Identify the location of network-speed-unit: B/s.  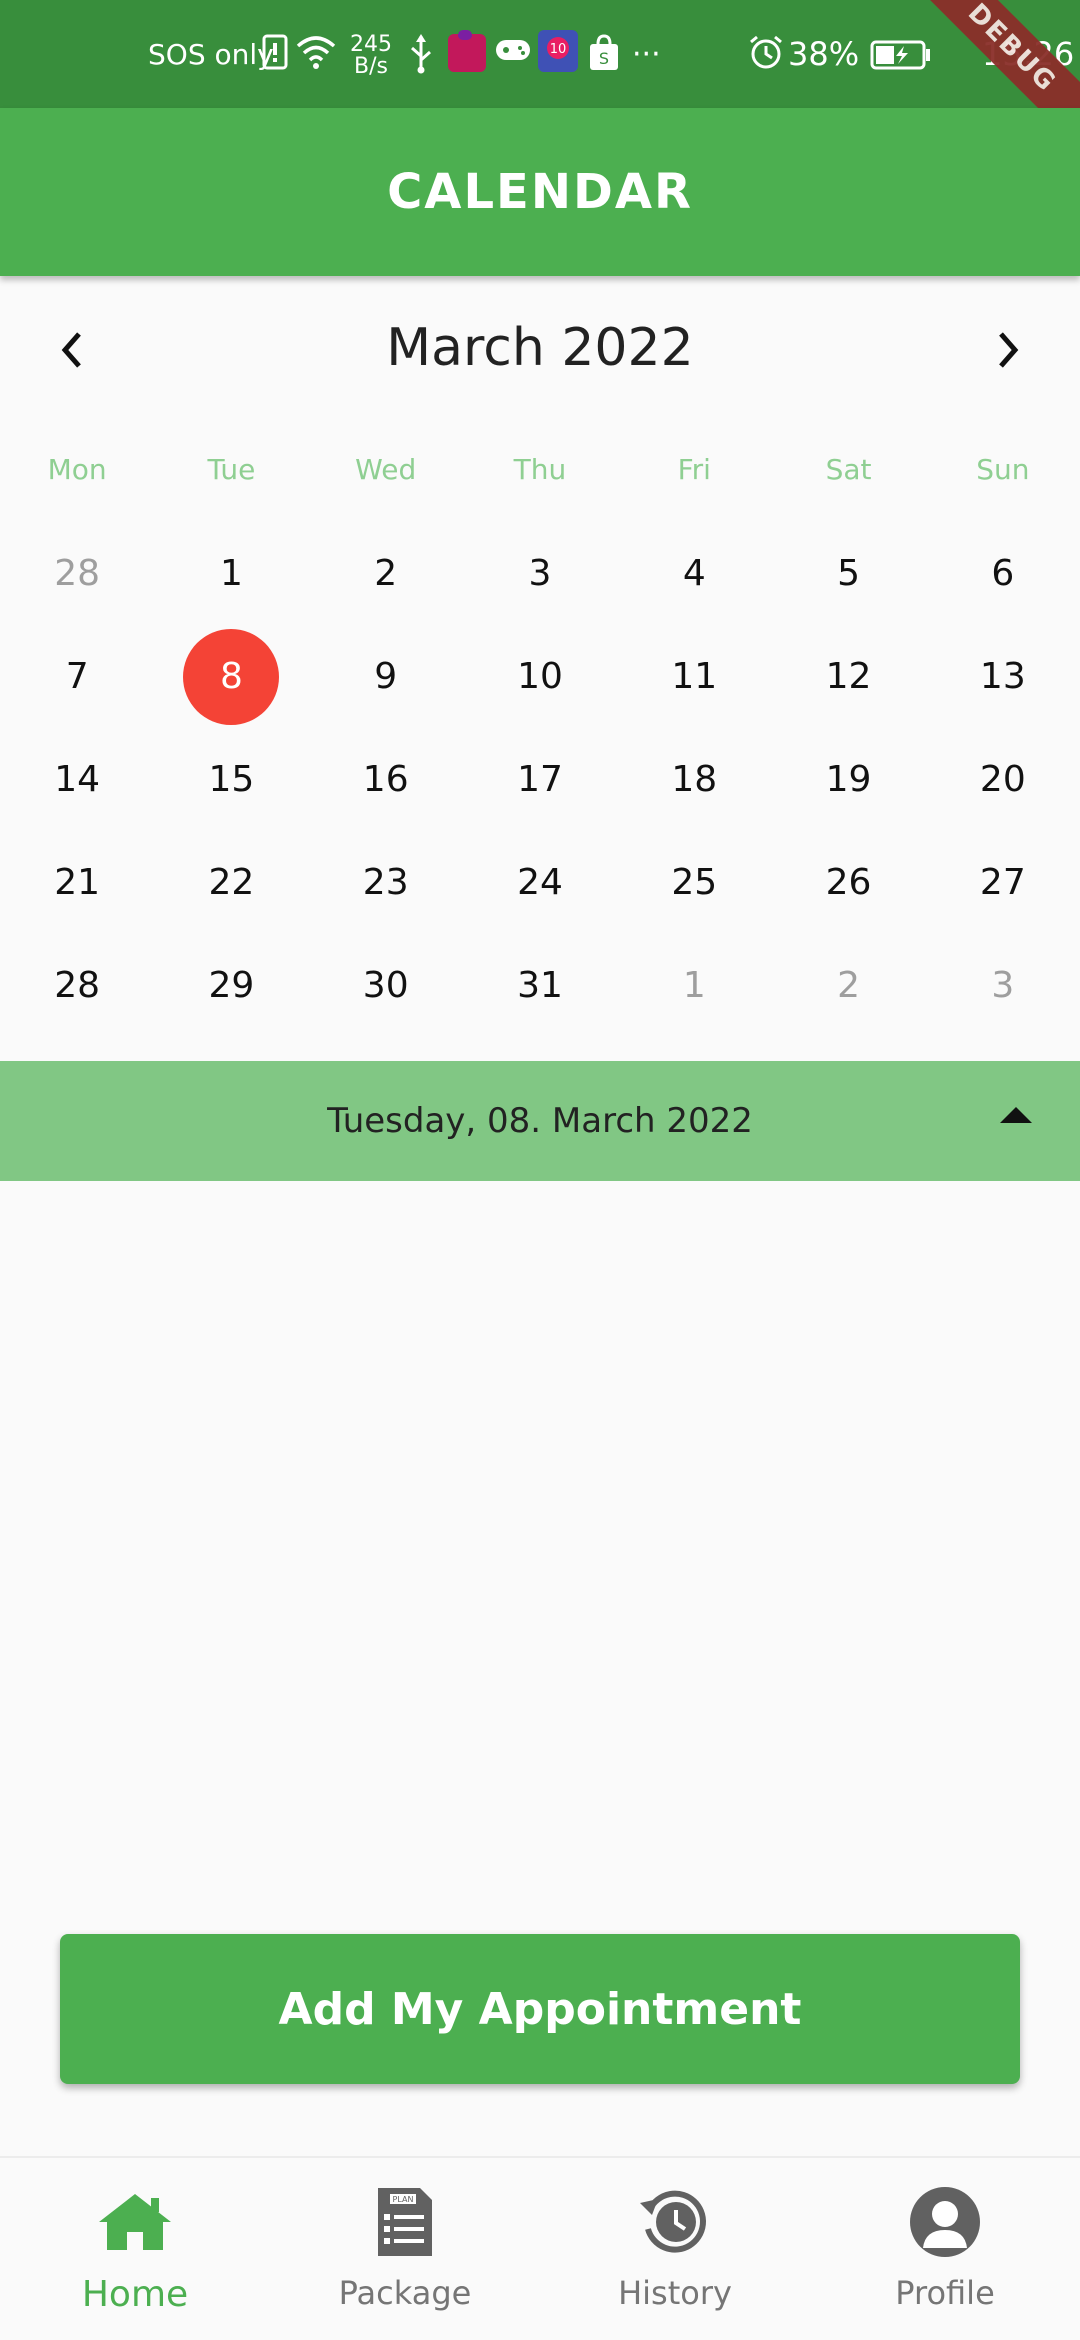
(371, 66).